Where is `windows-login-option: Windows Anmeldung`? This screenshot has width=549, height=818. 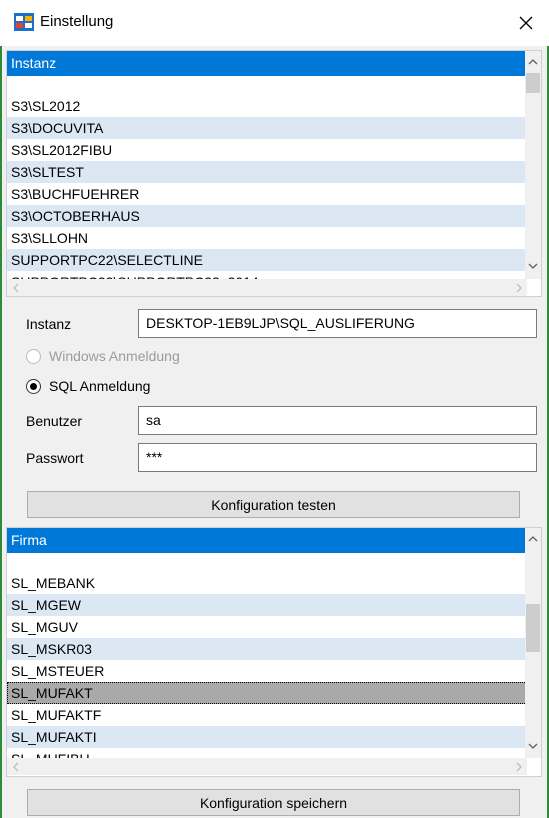
windows-login-option: Windows Anmeldung is located at coordinates (103, 356).